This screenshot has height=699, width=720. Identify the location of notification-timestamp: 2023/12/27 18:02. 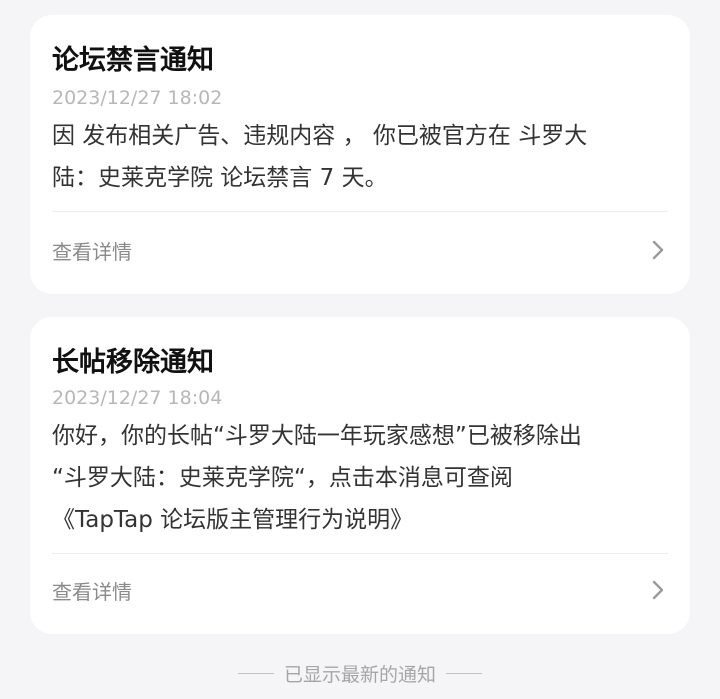
(137, 98).